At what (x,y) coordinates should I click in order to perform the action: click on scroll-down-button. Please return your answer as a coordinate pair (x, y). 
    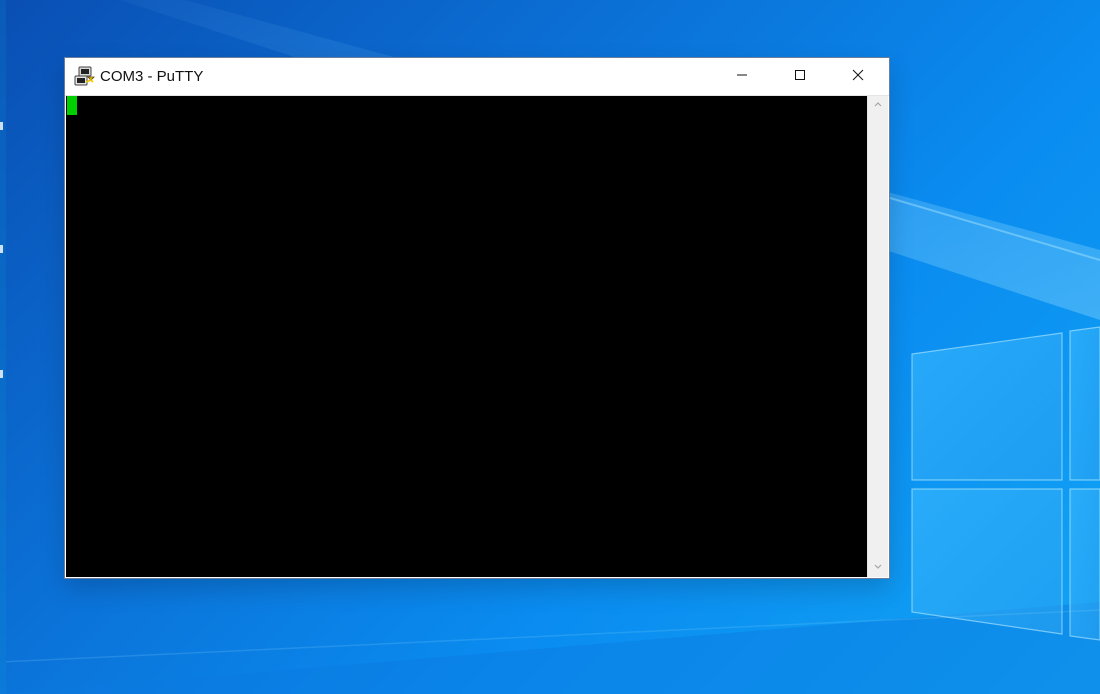
    Looking at the image, I should click on (878, 567).